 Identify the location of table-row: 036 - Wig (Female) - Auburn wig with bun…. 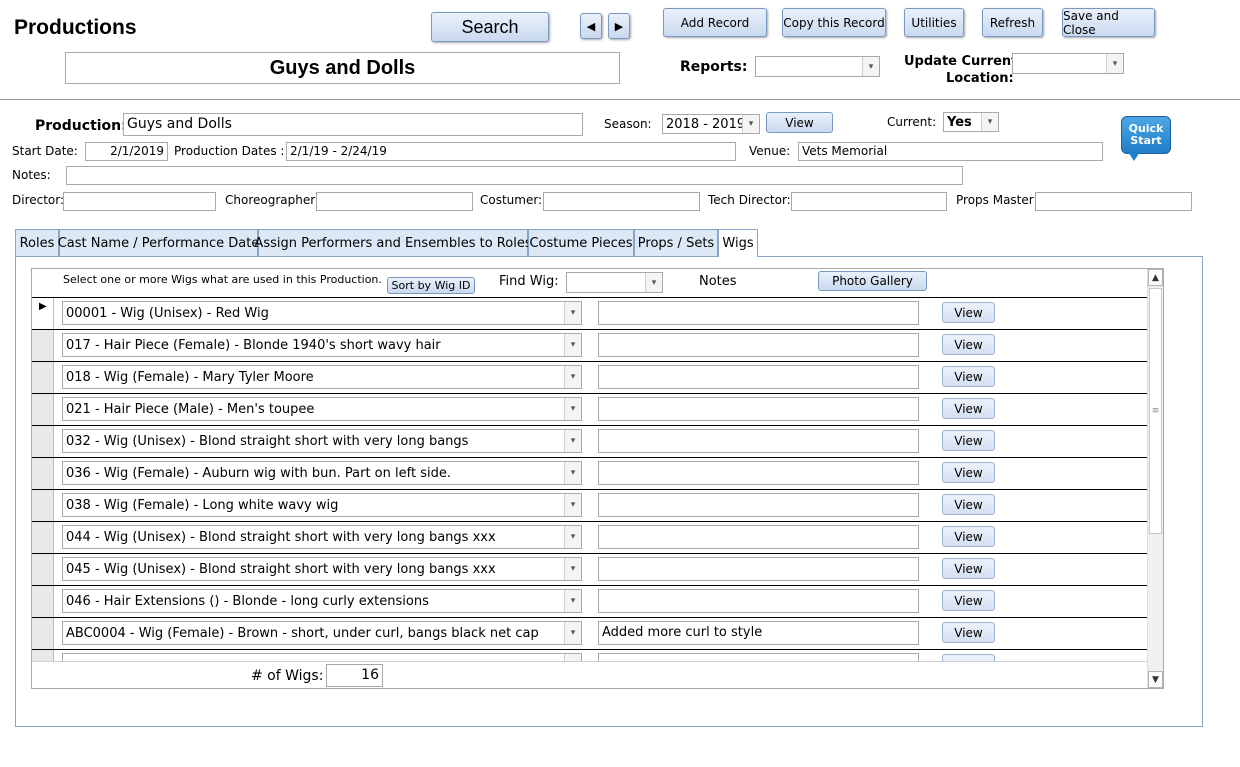
(589, 474).